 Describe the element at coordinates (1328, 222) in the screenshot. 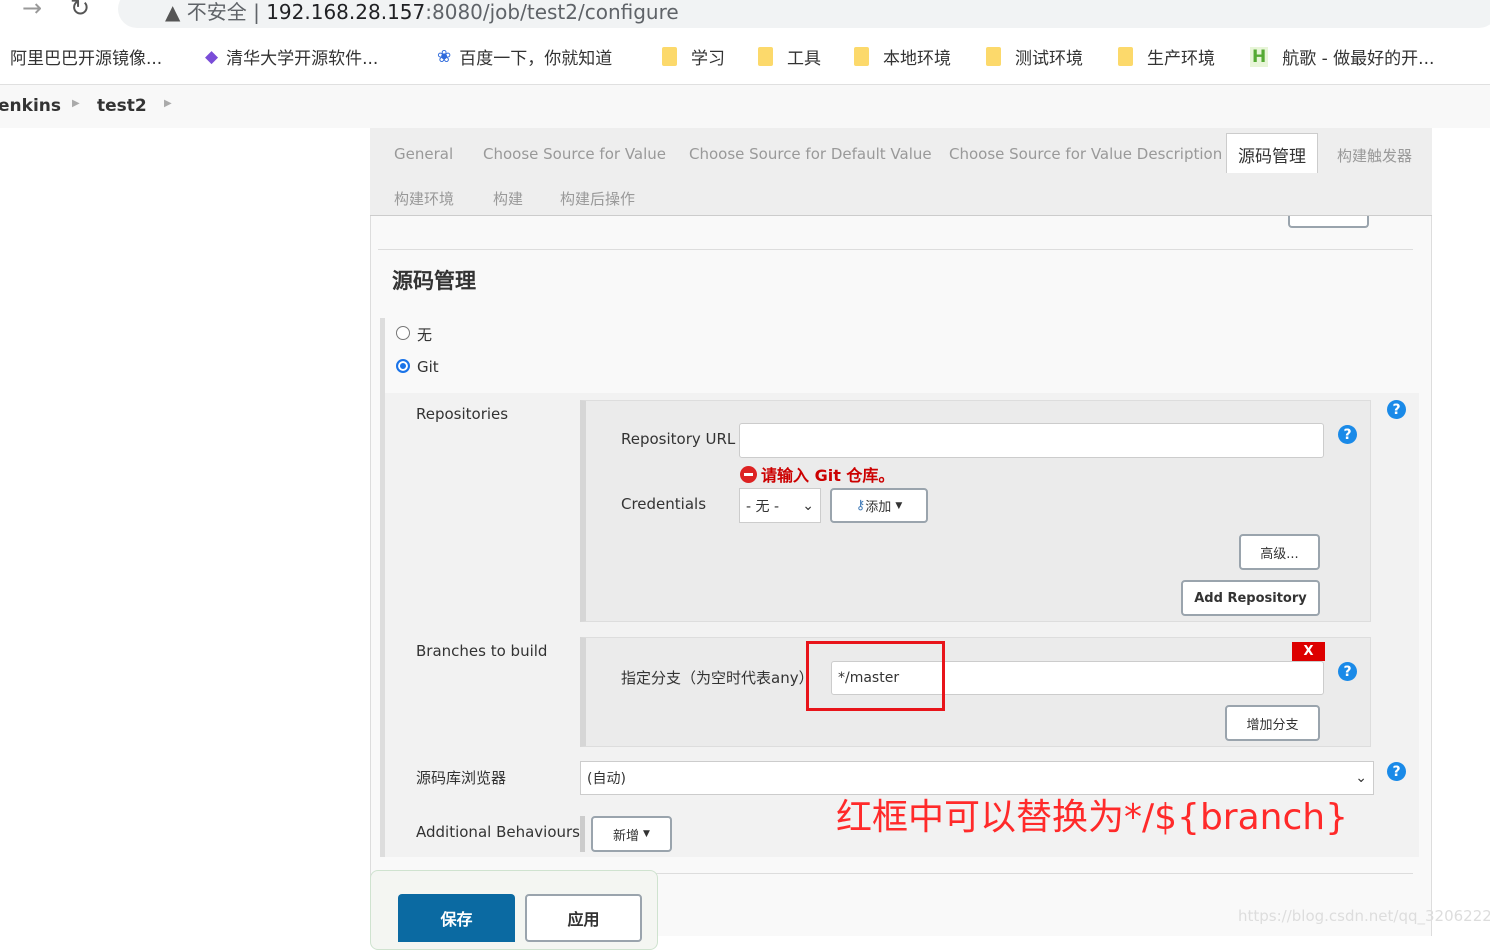

I see `hidden-button-edge` at that location.